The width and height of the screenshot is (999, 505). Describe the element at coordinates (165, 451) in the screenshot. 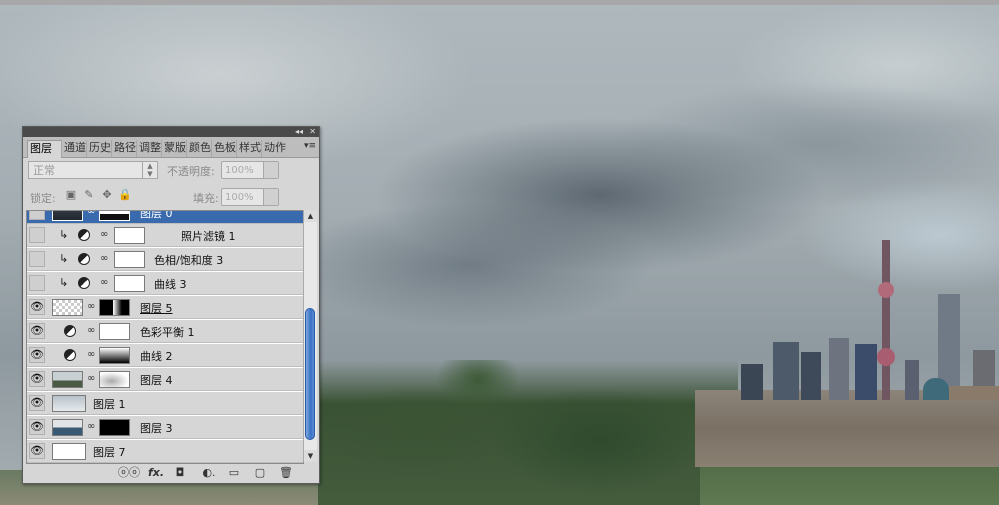

I see `layer-row: 👁 图层 7` at that location.